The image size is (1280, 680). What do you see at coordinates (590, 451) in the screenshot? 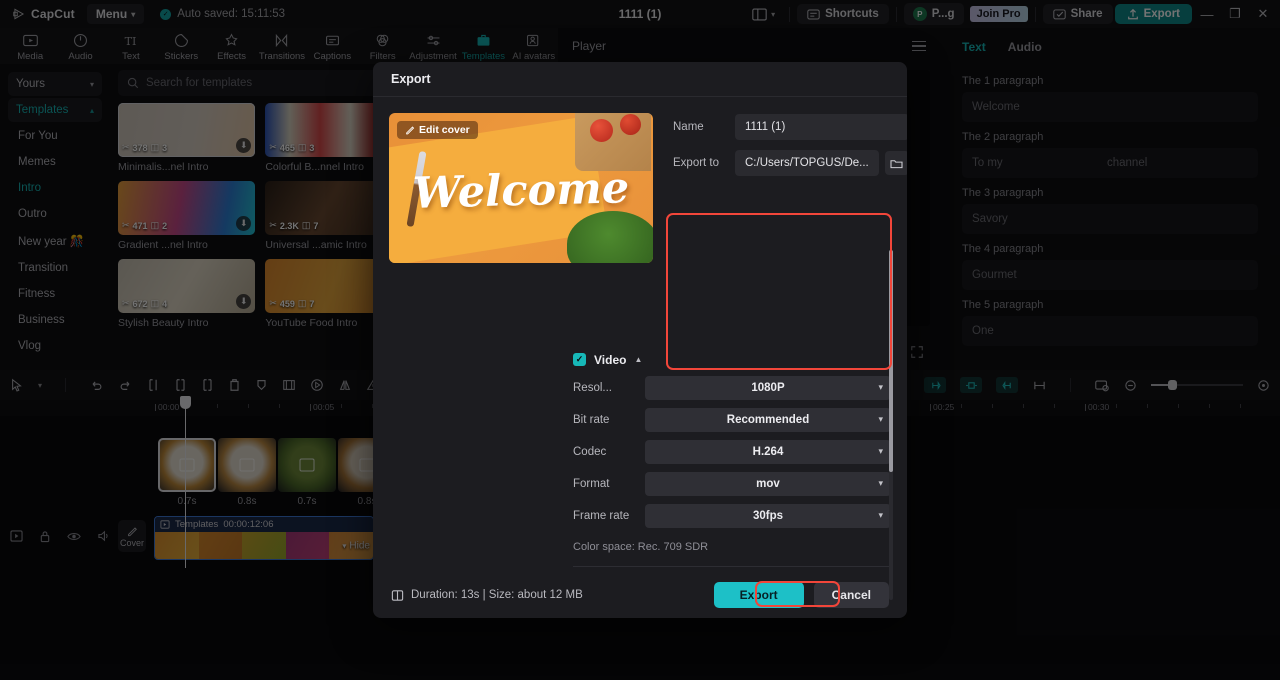
I see `codec-label: Codec` at bounding box center [590, 451].